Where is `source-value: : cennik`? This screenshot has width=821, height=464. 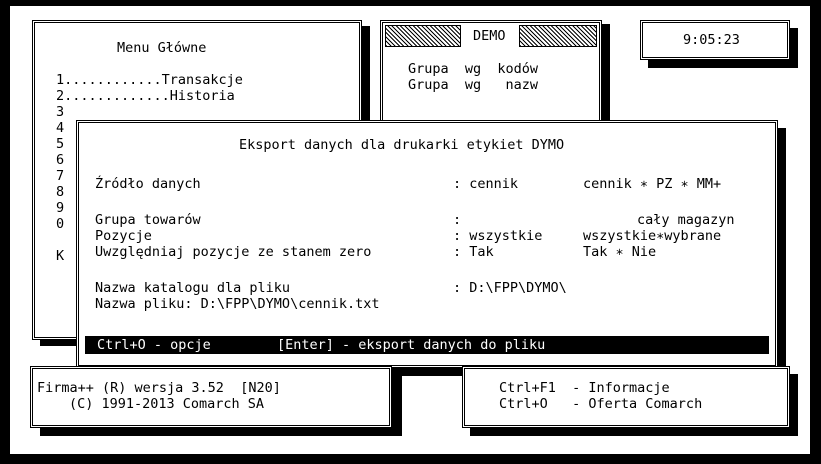
source-value: : cennik is located at coordinates (485, 184).